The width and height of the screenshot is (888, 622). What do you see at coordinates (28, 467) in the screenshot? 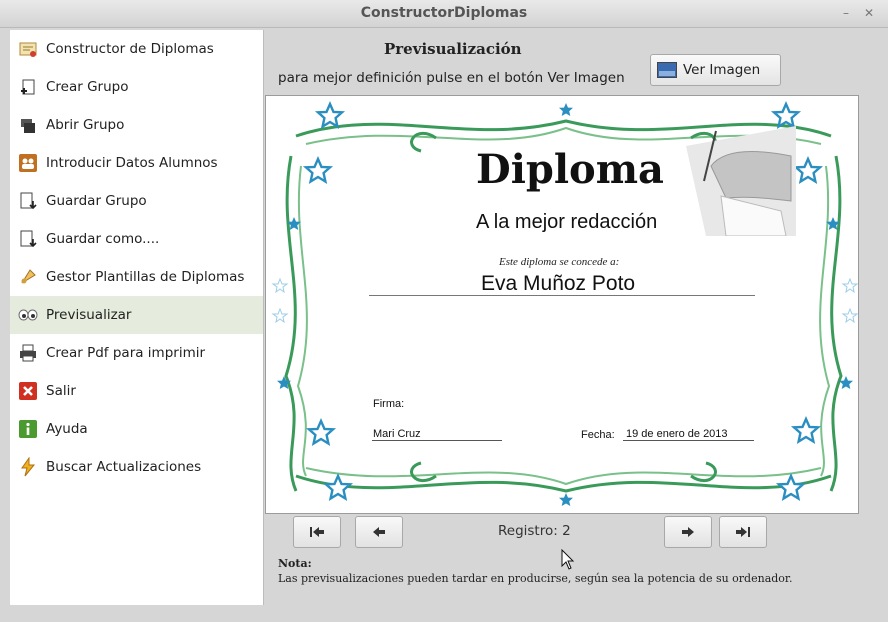
I see `update-icon` at bounding box center [28, 467].